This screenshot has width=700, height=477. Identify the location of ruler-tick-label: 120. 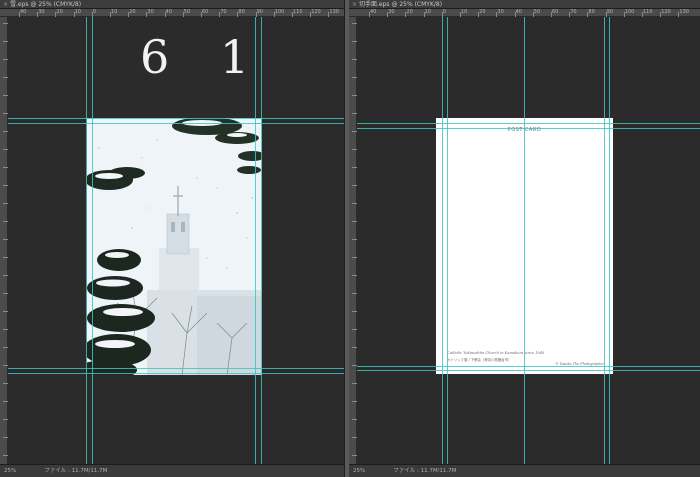
(666, 12).